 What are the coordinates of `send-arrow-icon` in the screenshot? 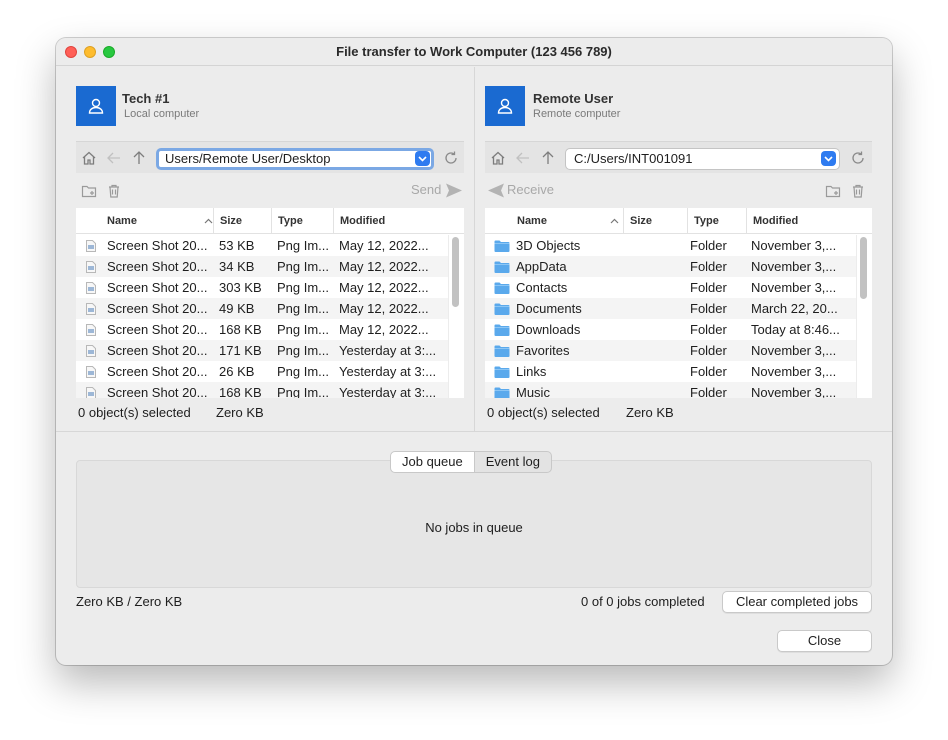 It's located at (454, 190).